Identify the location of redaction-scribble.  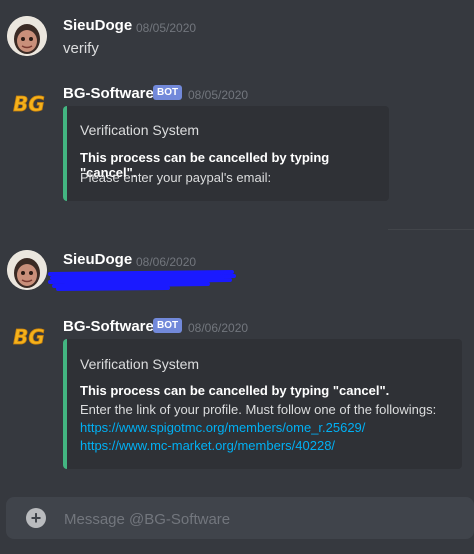
(142, 280).